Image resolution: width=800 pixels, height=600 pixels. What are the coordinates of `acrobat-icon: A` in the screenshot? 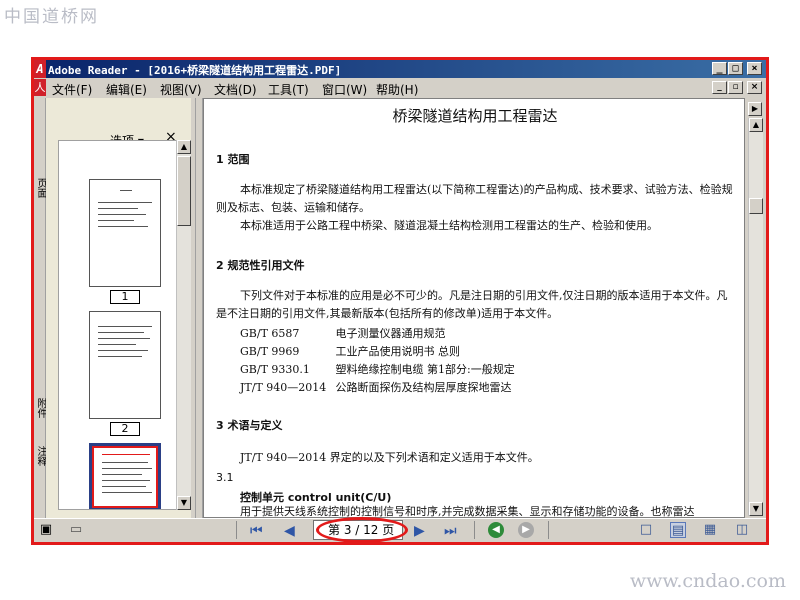 It's located at (40, 69).